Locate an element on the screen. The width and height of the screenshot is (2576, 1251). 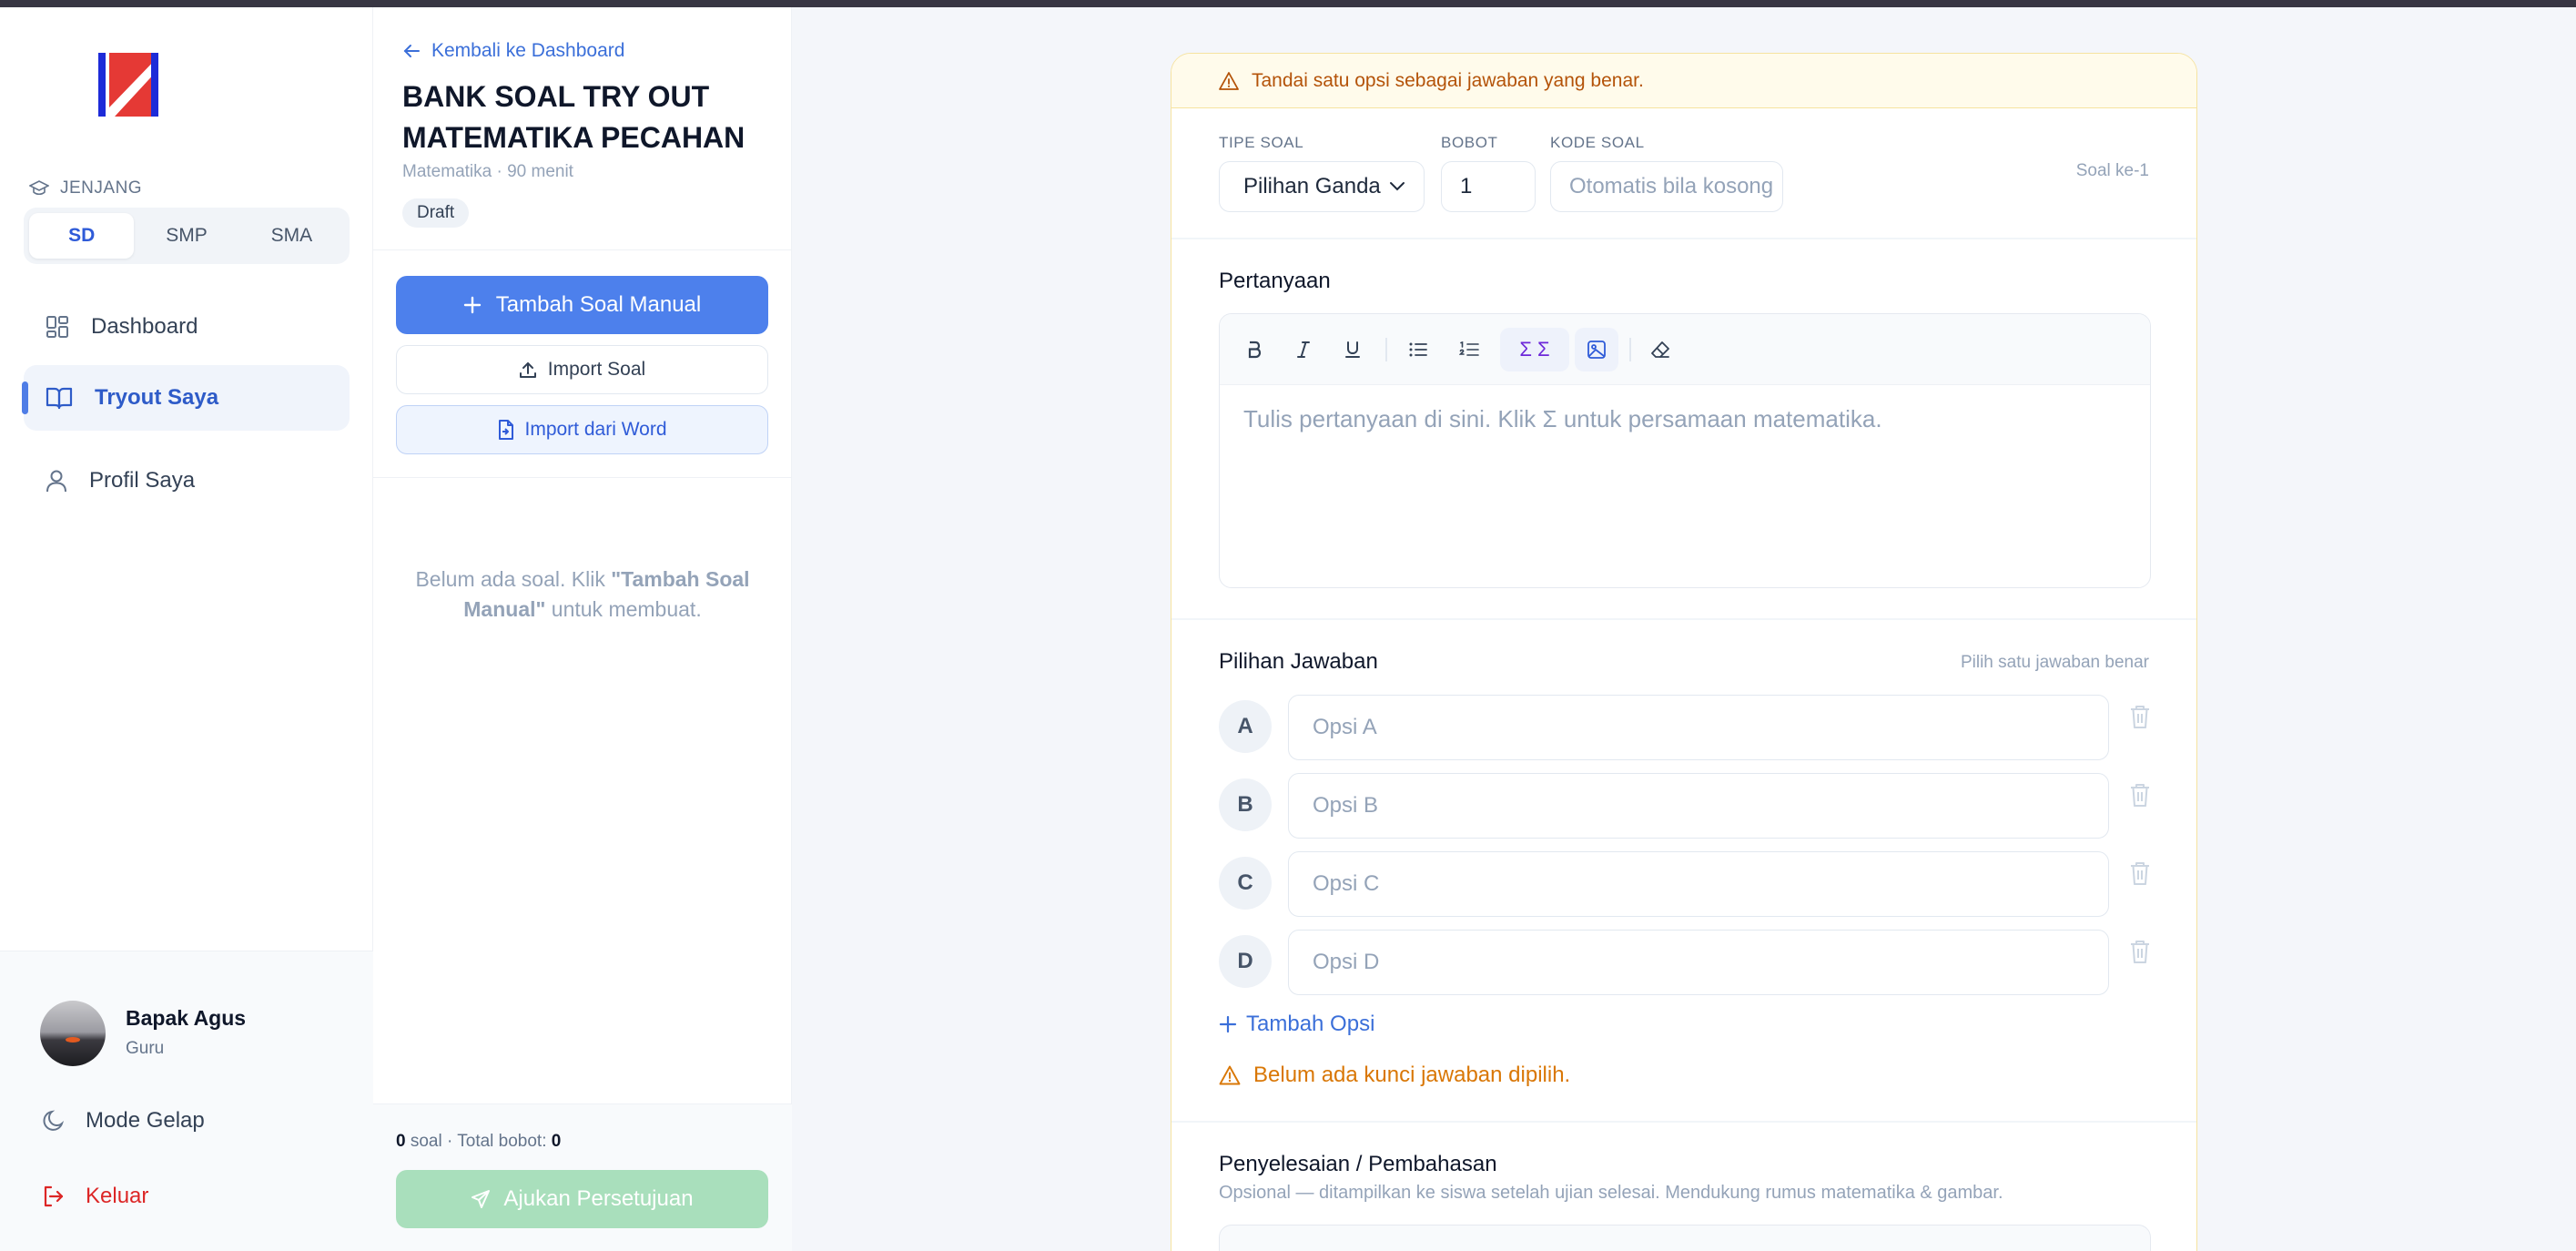
underline-icon is located at coordinates (1352, 349).